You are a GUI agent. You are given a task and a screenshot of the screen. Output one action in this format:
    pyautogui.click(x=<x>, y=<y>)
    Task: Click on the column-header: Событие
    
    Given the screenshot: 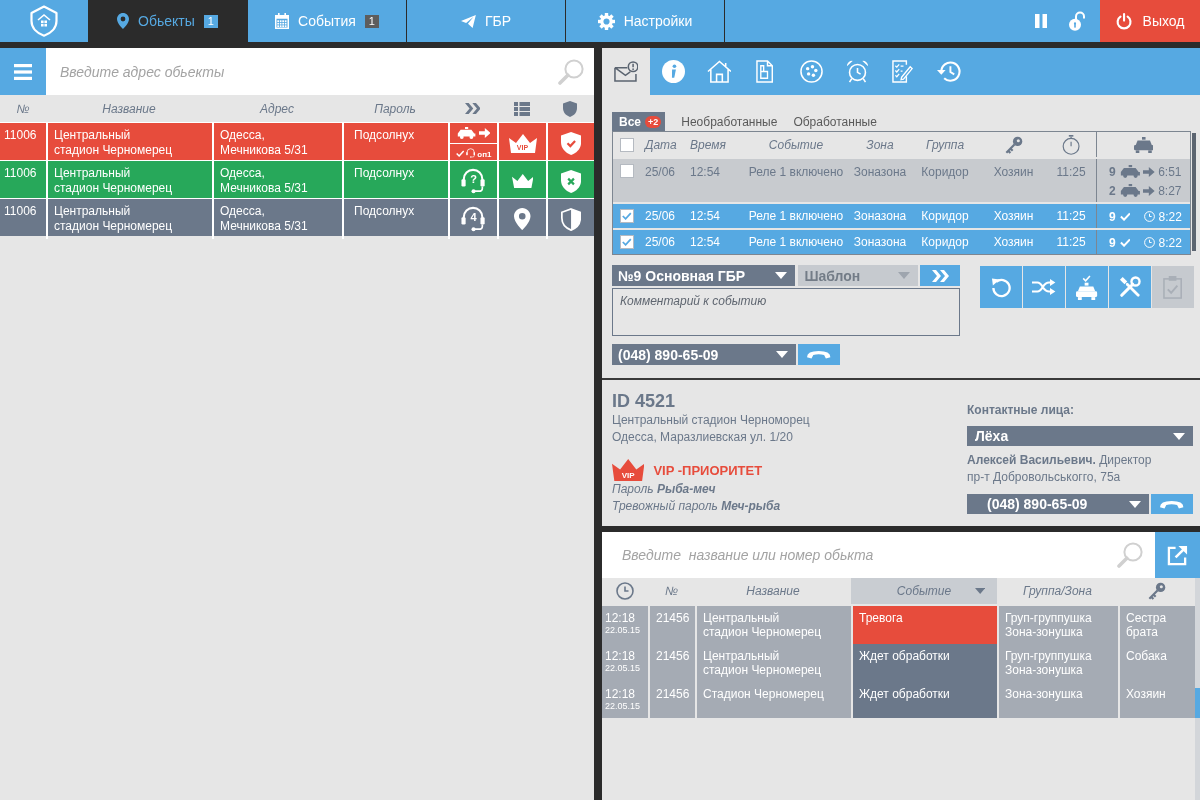 What is the action you would take?
    pyautogui.click(x=924, y=591)
    